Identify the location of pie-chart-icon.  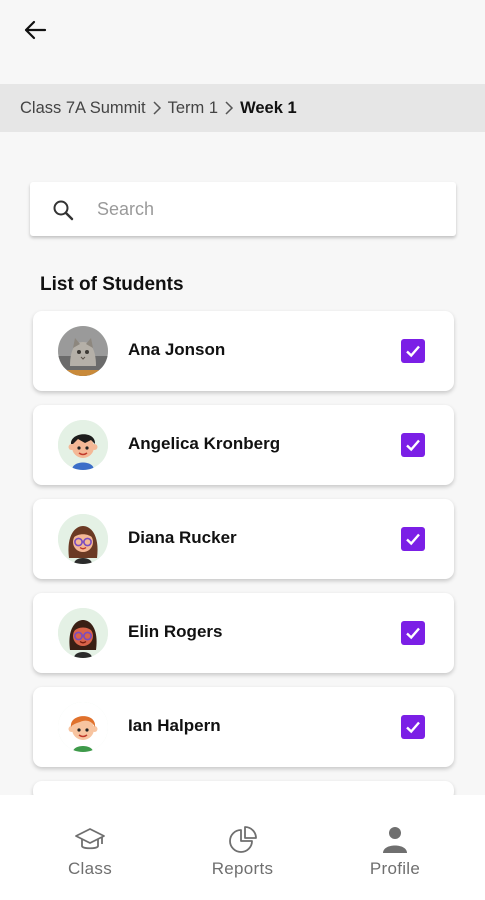
(242, 839).